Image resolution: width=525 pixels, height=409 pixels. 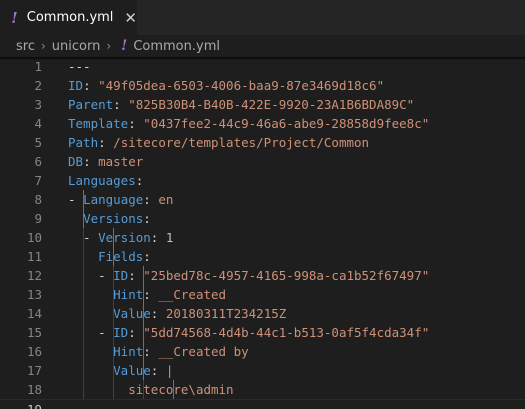 I want to click on code-line: 10 - Version: 1, so click(x=262, y=237).